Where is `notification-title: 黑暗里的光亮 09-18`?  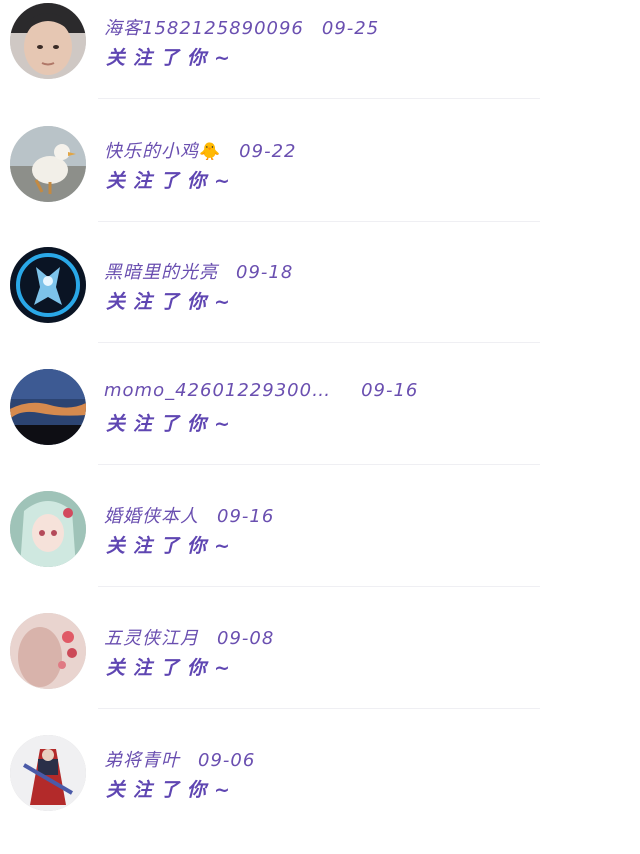
notification-title: 黑暗里的光亮 09-18 is located at coordinates (198, 271).